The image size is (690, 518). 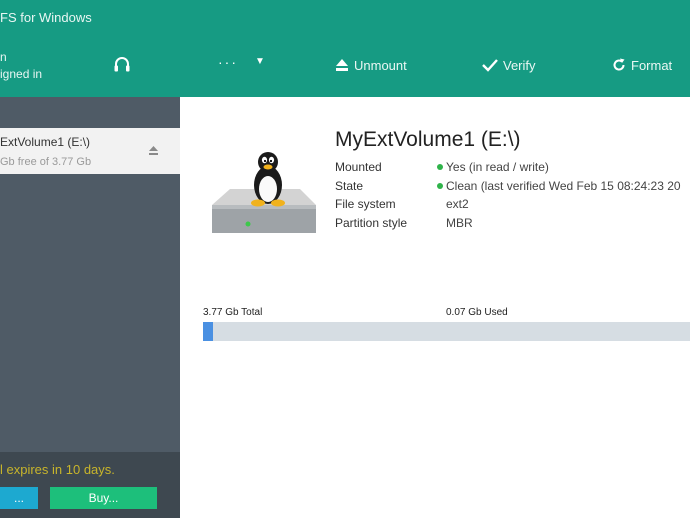 I want to click on volume-free-space: Gb free of 3.77 Gb, so click(x=46, y=162).